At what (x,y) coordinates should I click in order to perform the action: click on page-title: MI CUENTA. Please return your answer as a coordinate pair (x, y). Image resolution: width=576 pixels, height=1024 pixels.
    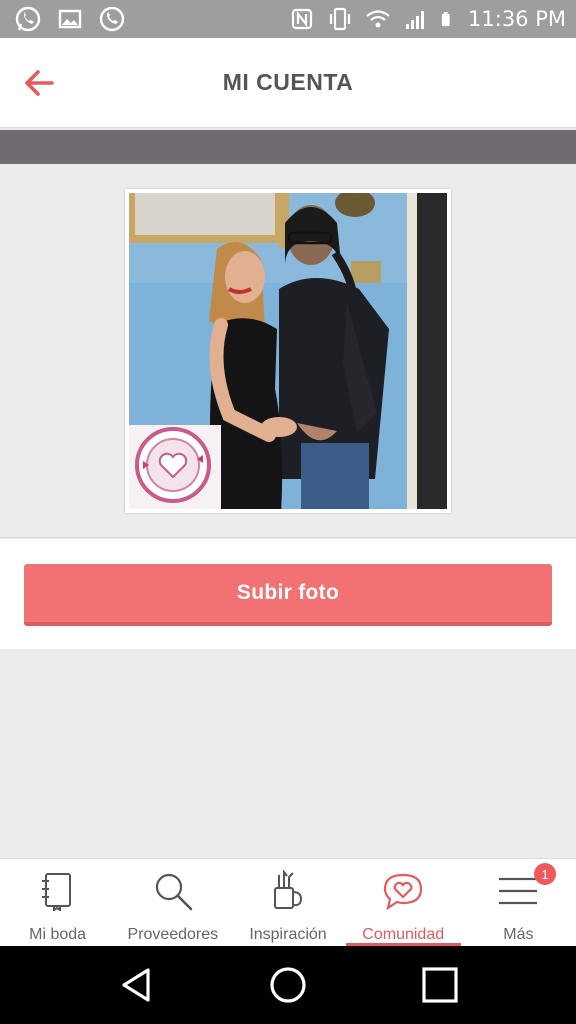
    Looking at the image, I should click on (288, 82).